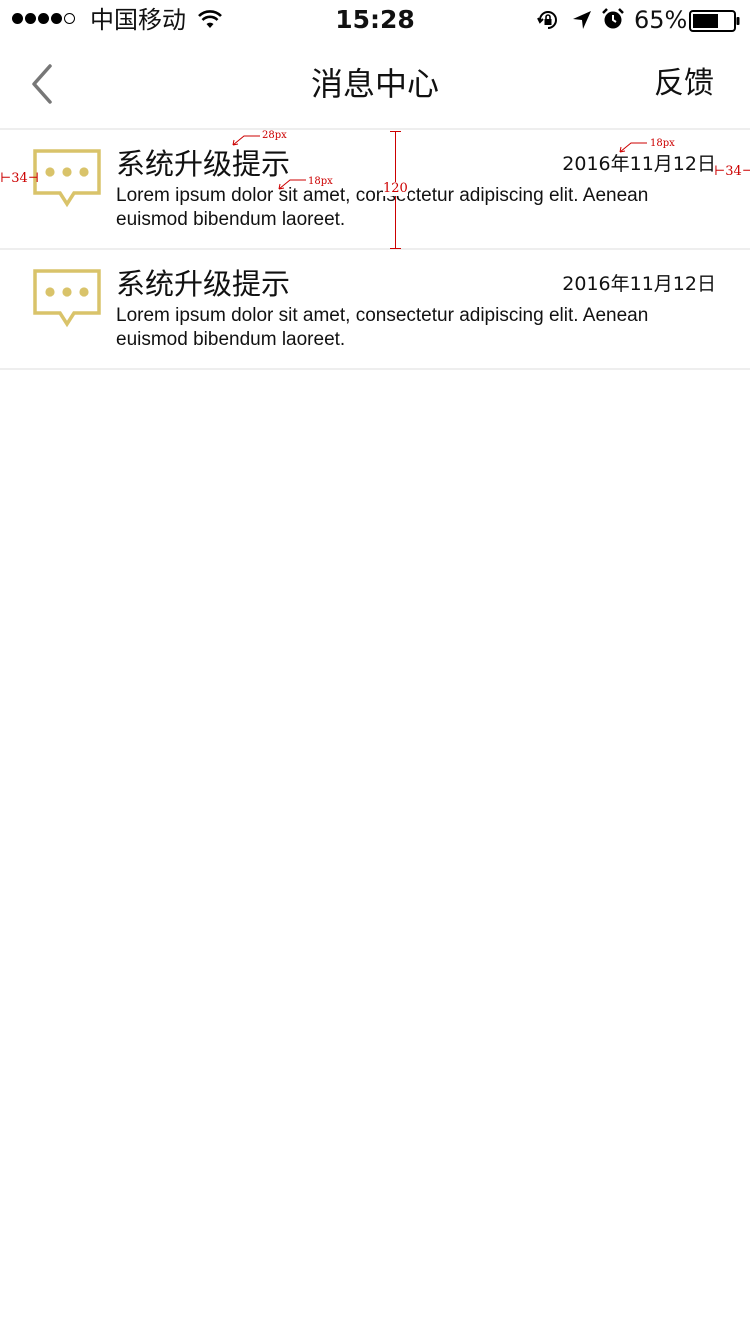 The width and height of the screenshot is (750, 1334). I want to click on status-bar: 中国移动 15:28 65%, so click(375, 20).